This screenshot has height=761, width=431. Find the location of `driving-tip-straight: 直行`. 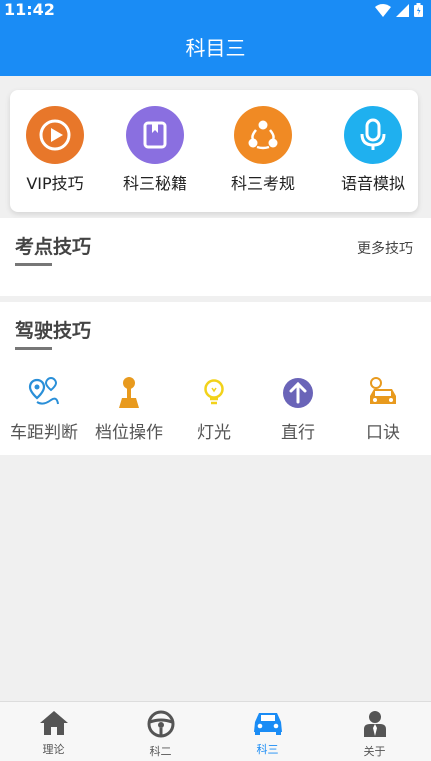

driving-tip-straight: 直行 is located at coordinates (298, 409).